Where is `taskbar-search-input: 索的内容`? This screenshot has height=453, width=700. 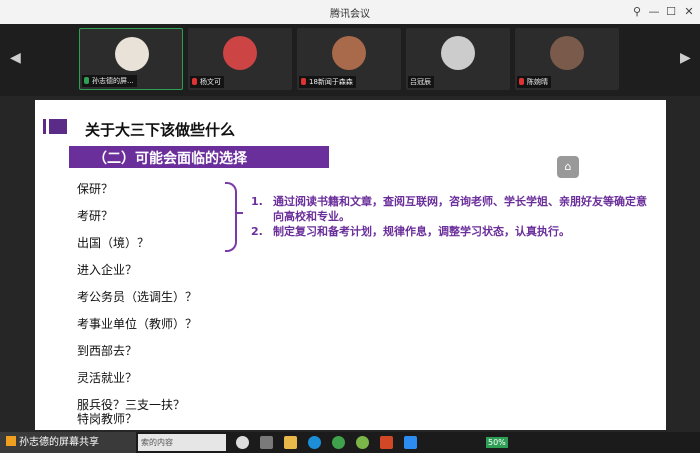
taskbar-search-input: 索的内容 is located at coordinates (182, 442).